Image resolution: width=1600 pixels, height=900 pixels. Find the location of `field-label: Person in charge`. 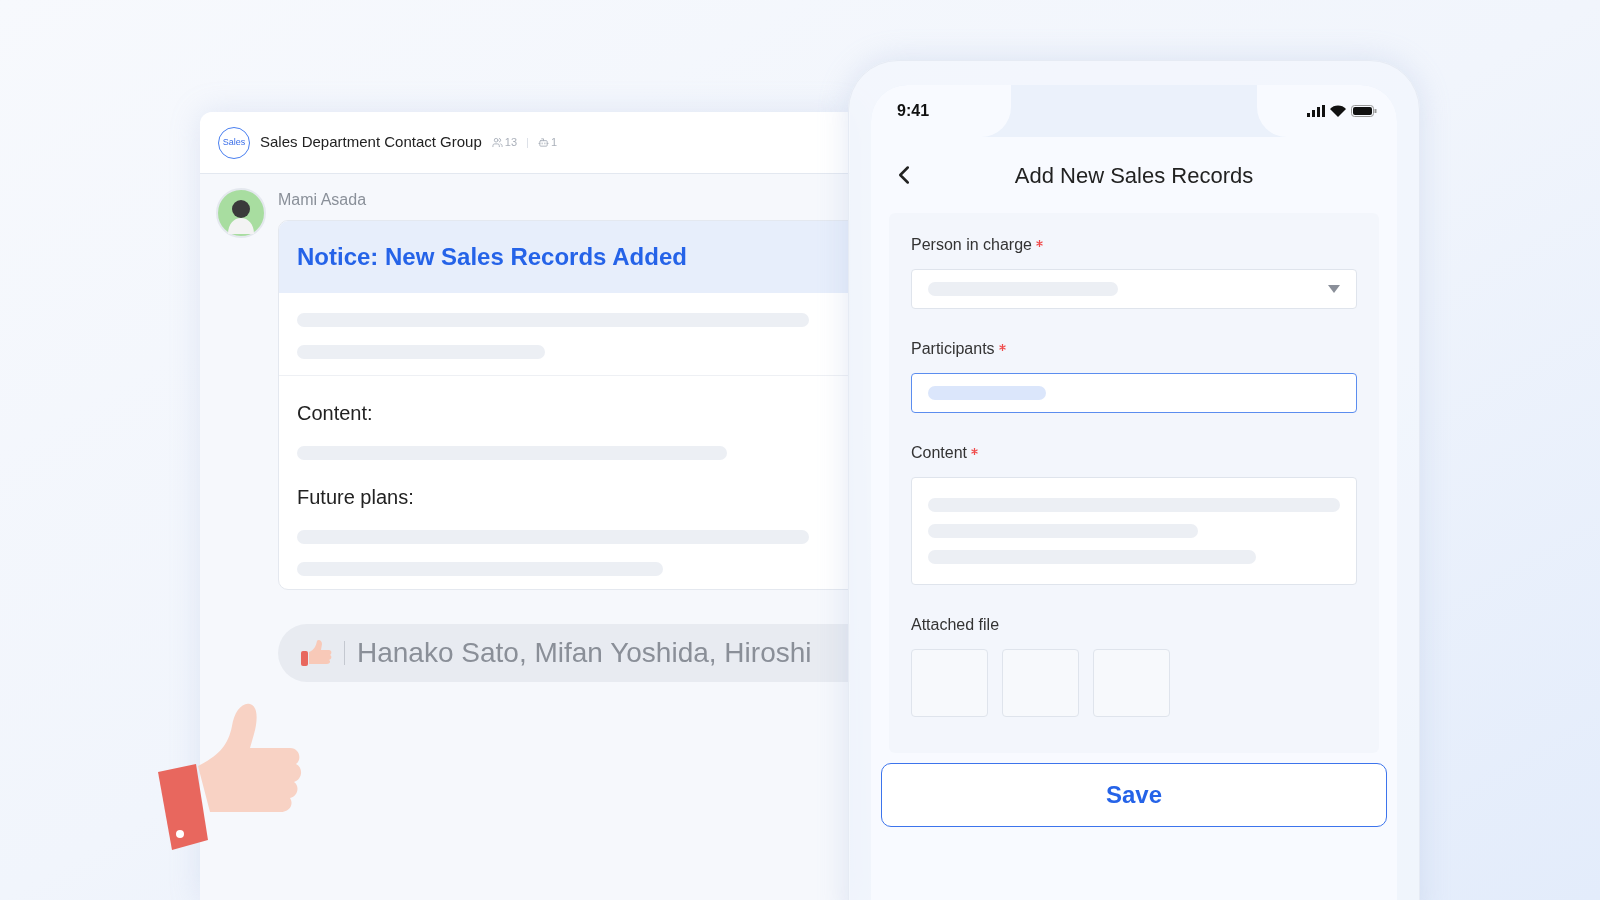

field-label: Person in charge is located at coordinates (971, 245).